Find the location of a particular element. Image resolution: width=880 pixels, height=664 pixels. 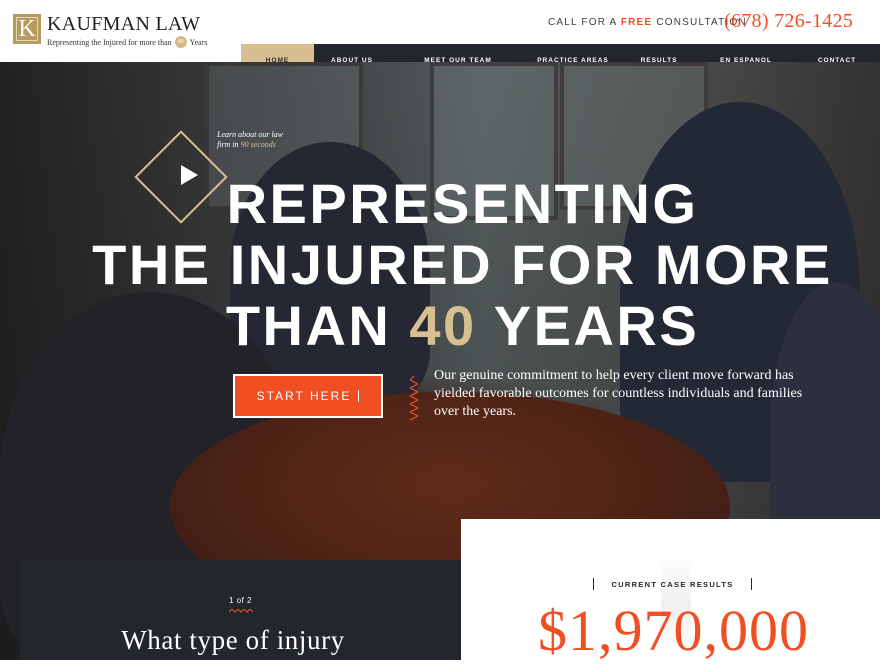

case-result-amount: $1,970,000 is located at coordinates (673, 630).